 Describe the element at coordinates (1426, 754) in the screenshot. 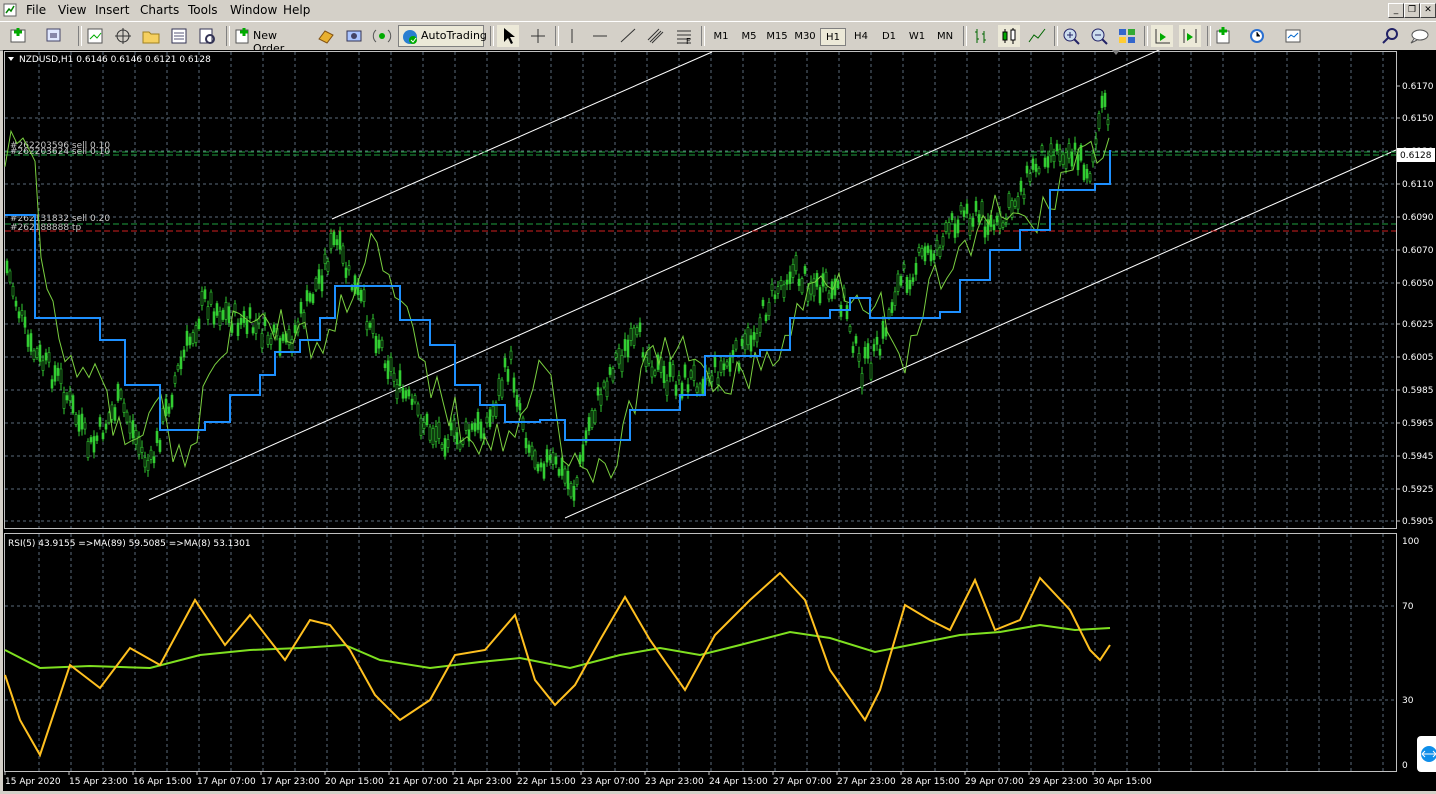

I see `side-widget` at that location.